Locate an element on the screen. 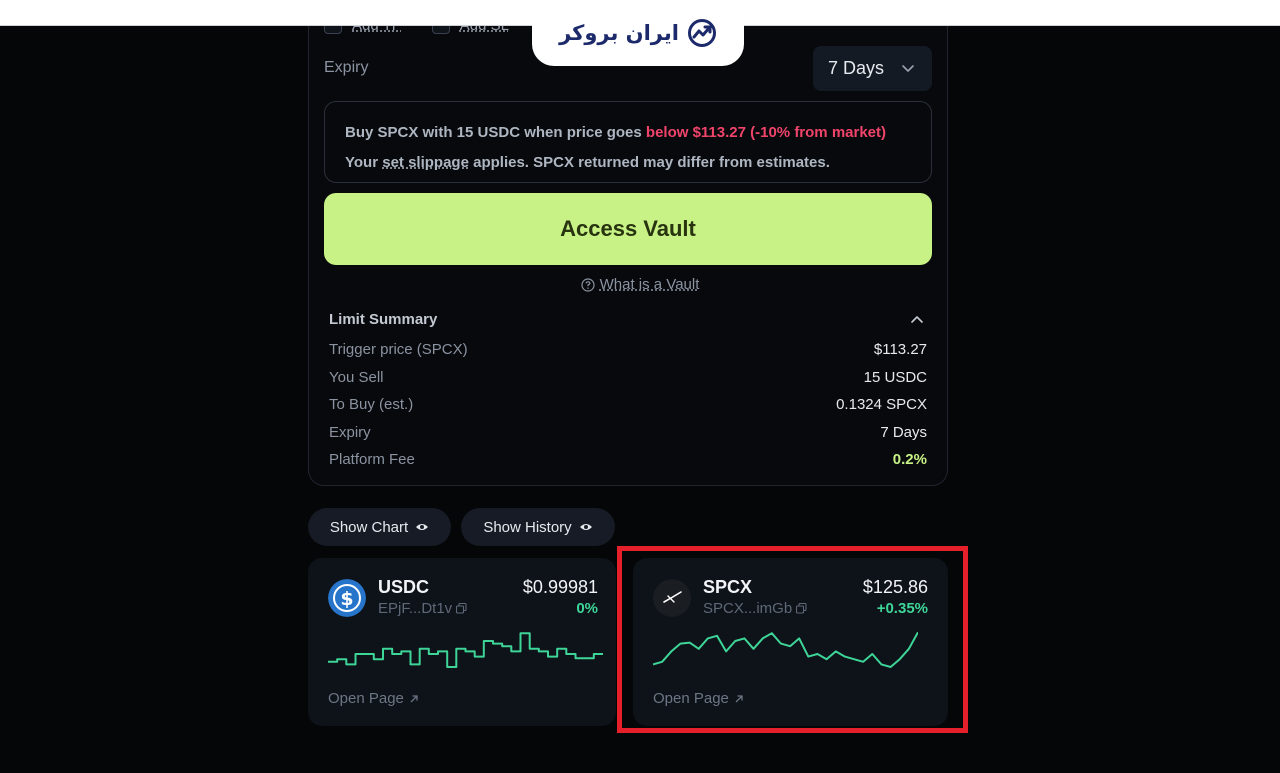  what-is-vault-link: What is a Vault is located at coordinates (640, 284).